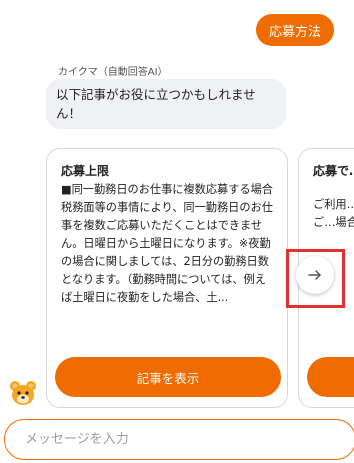  I want to click on arrow-right-icon, so click(314, 275).